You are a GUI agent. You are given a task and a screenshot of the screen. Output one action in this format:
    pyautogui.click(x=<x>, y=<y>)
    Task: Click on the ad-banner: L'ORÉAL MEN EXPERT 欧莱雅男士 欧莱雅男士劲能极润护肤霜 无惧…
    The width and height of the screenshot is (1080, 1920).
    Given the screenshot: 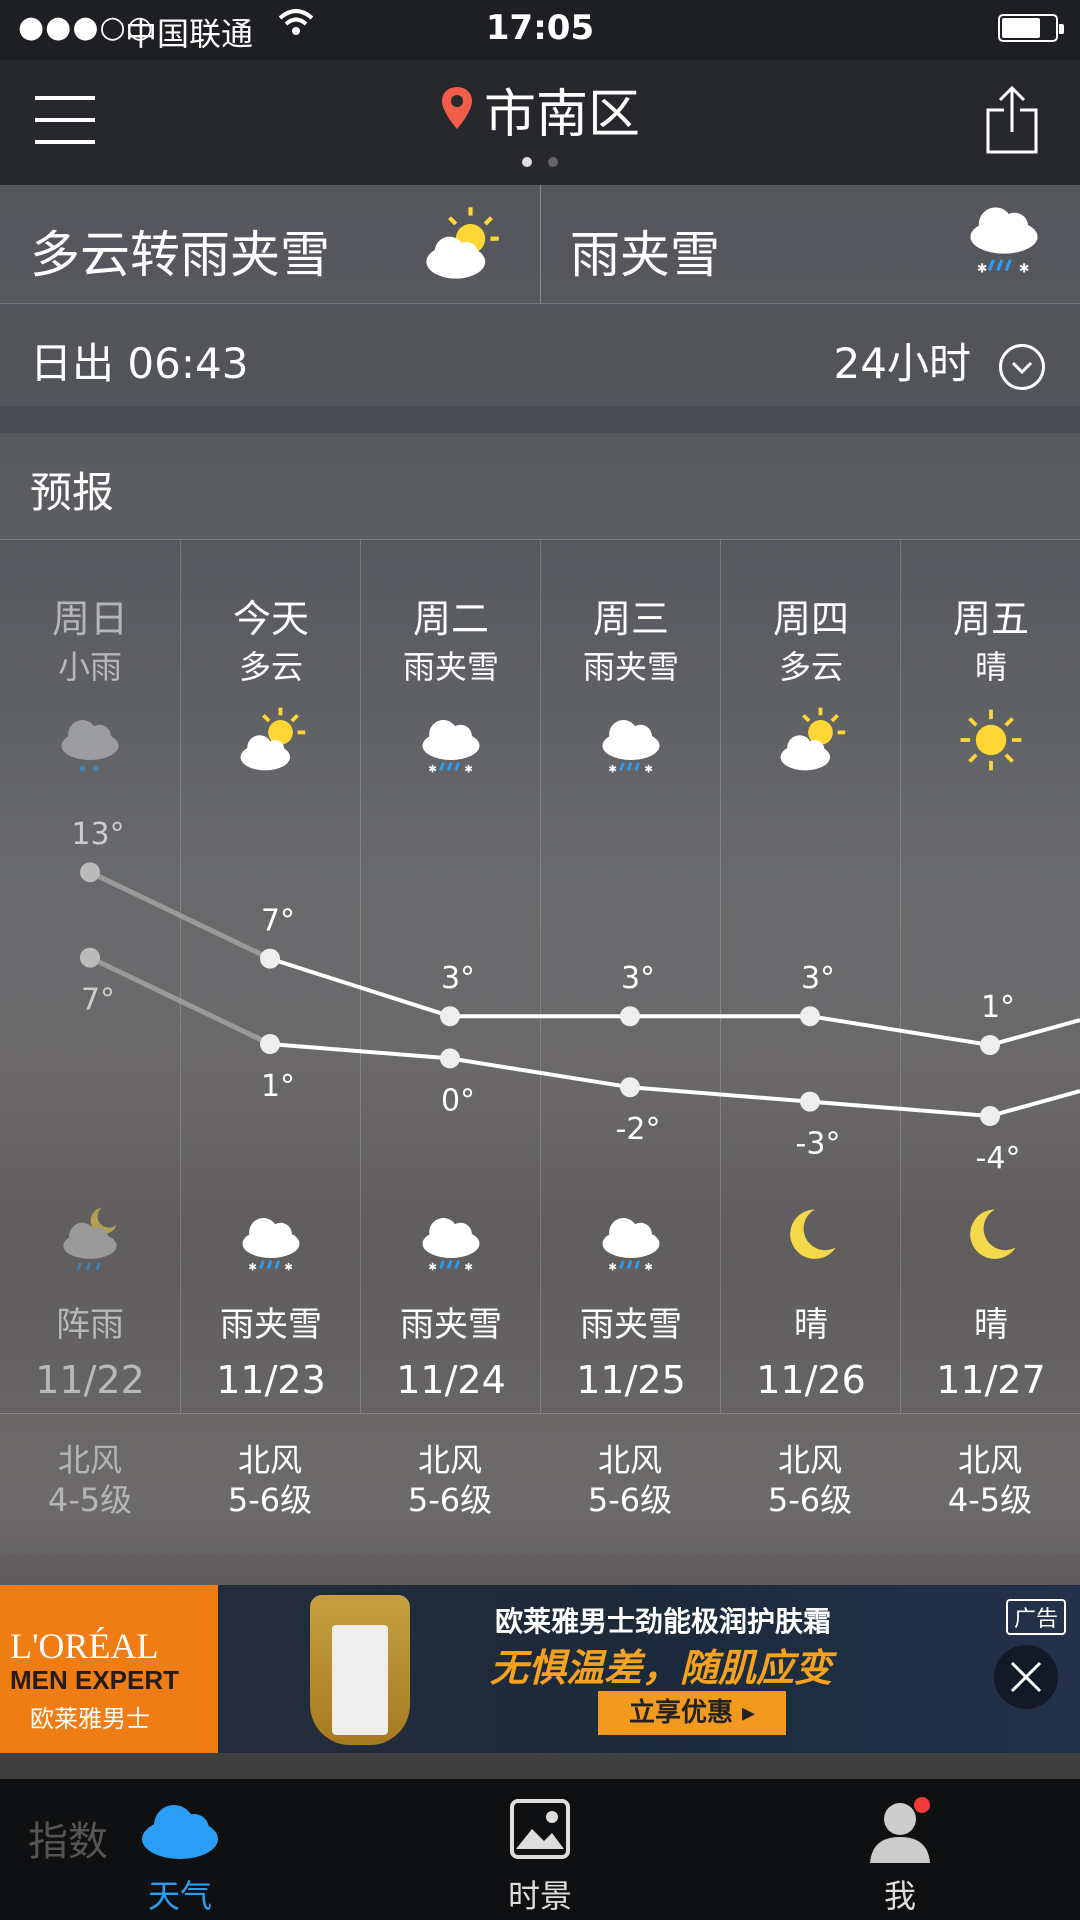 What is the action you would take?
    pyautogui.click(x=540, y=1669)
    